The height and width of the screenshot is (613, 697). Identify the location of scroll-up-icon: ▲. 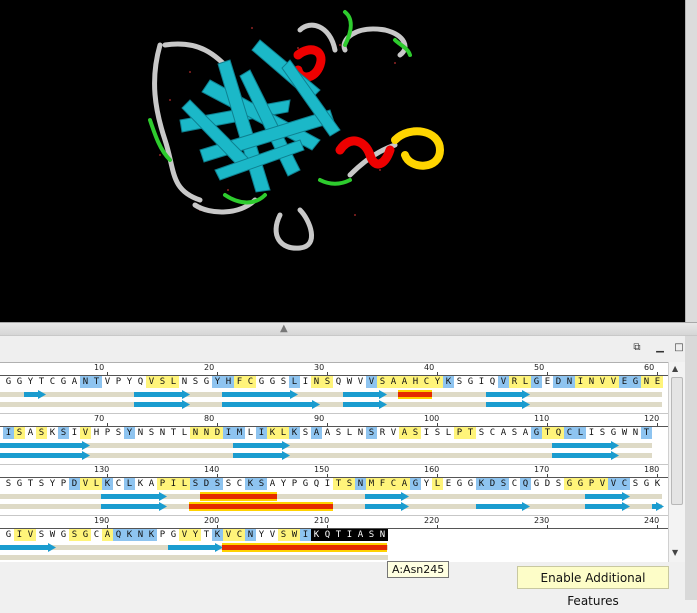
(675, 368).